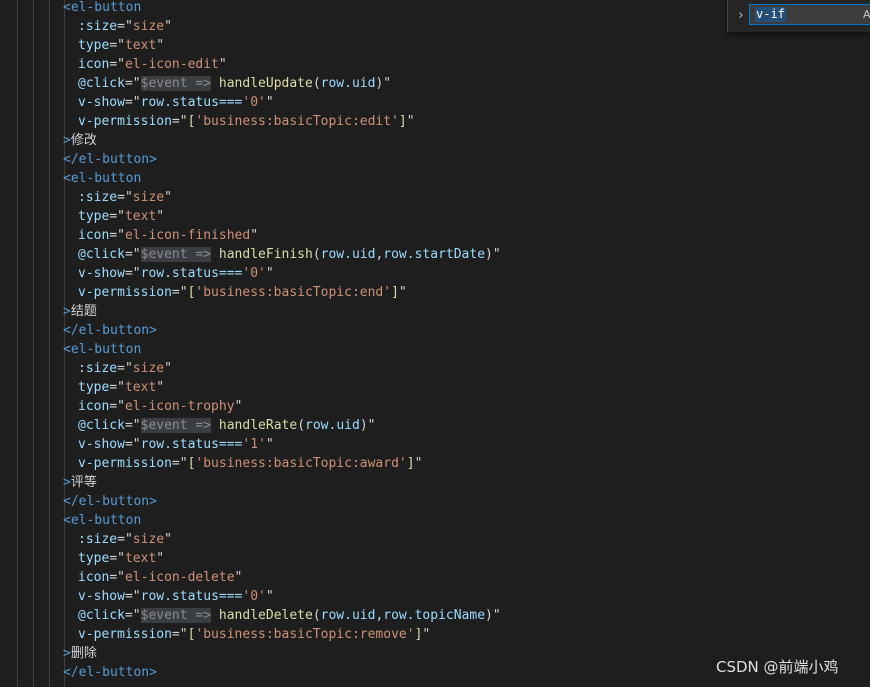  Describe the element at coordinates (434, 615) in the screenshot. I see `argument: row.topicName` at that location.